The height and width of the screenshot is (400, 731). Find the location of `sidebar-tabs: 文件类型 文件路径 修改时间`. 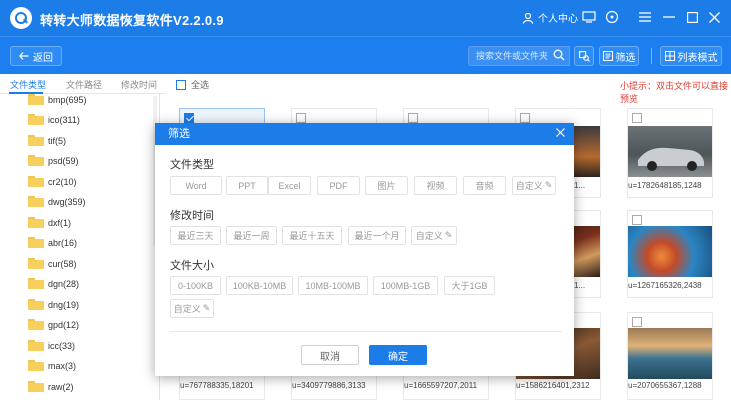

sidebar-tabs: 文件类型 文件路径 修改时间 is located at coordinates (82, 84).